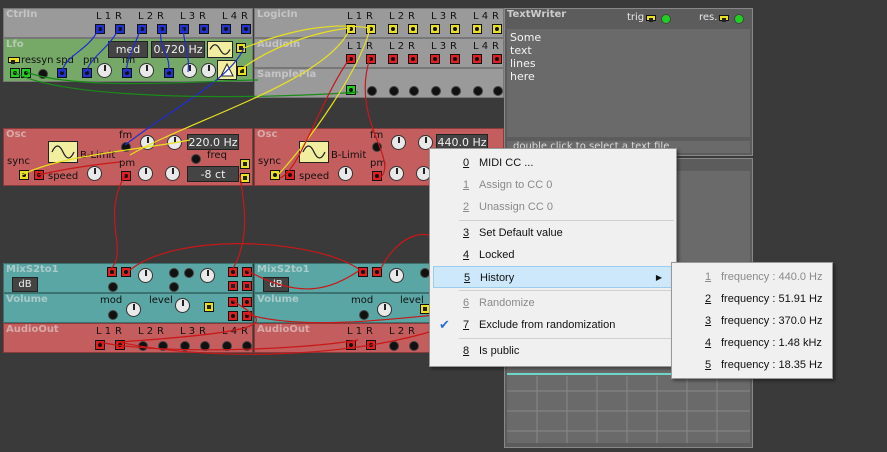 The width and height of the screenshot is (887, 452). I want to click on res-input, so click(739, 19).